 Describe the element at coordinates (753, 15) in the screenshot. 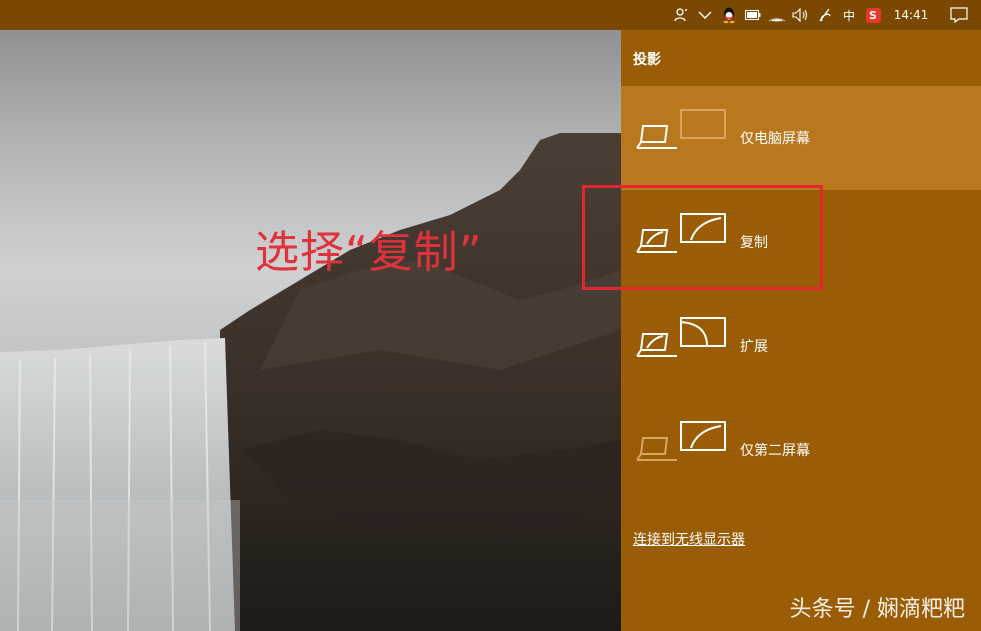

I see `battery-icon` at that location.